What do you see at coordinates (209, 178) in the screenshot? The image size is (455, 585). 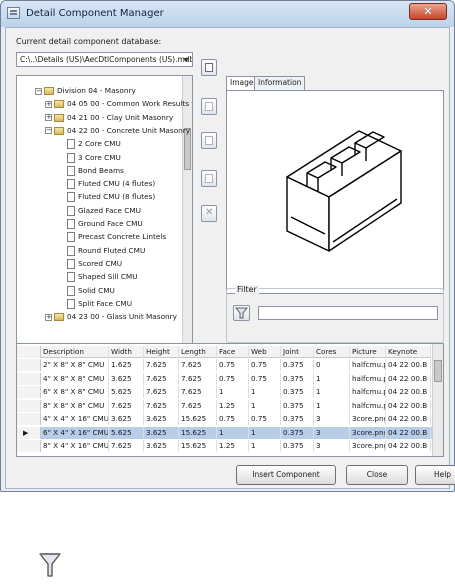 I see `edit-component-button` at bounding box center [209, 178].